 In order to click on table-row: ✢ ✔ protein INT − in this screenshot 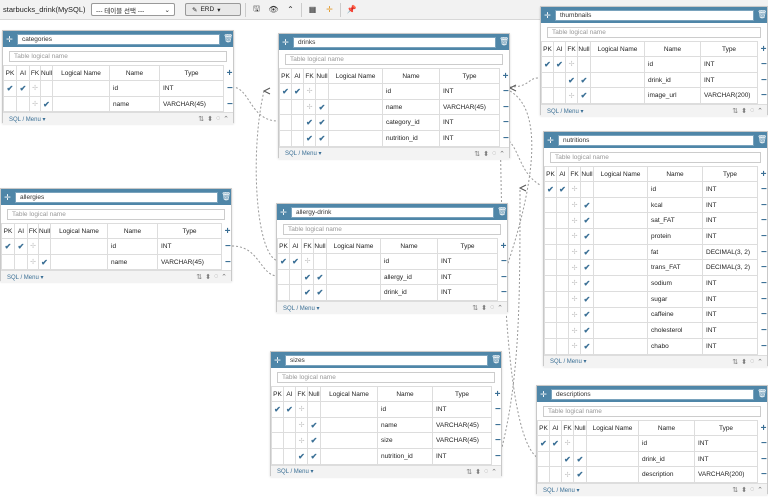, I will do `click(656, 236)`.